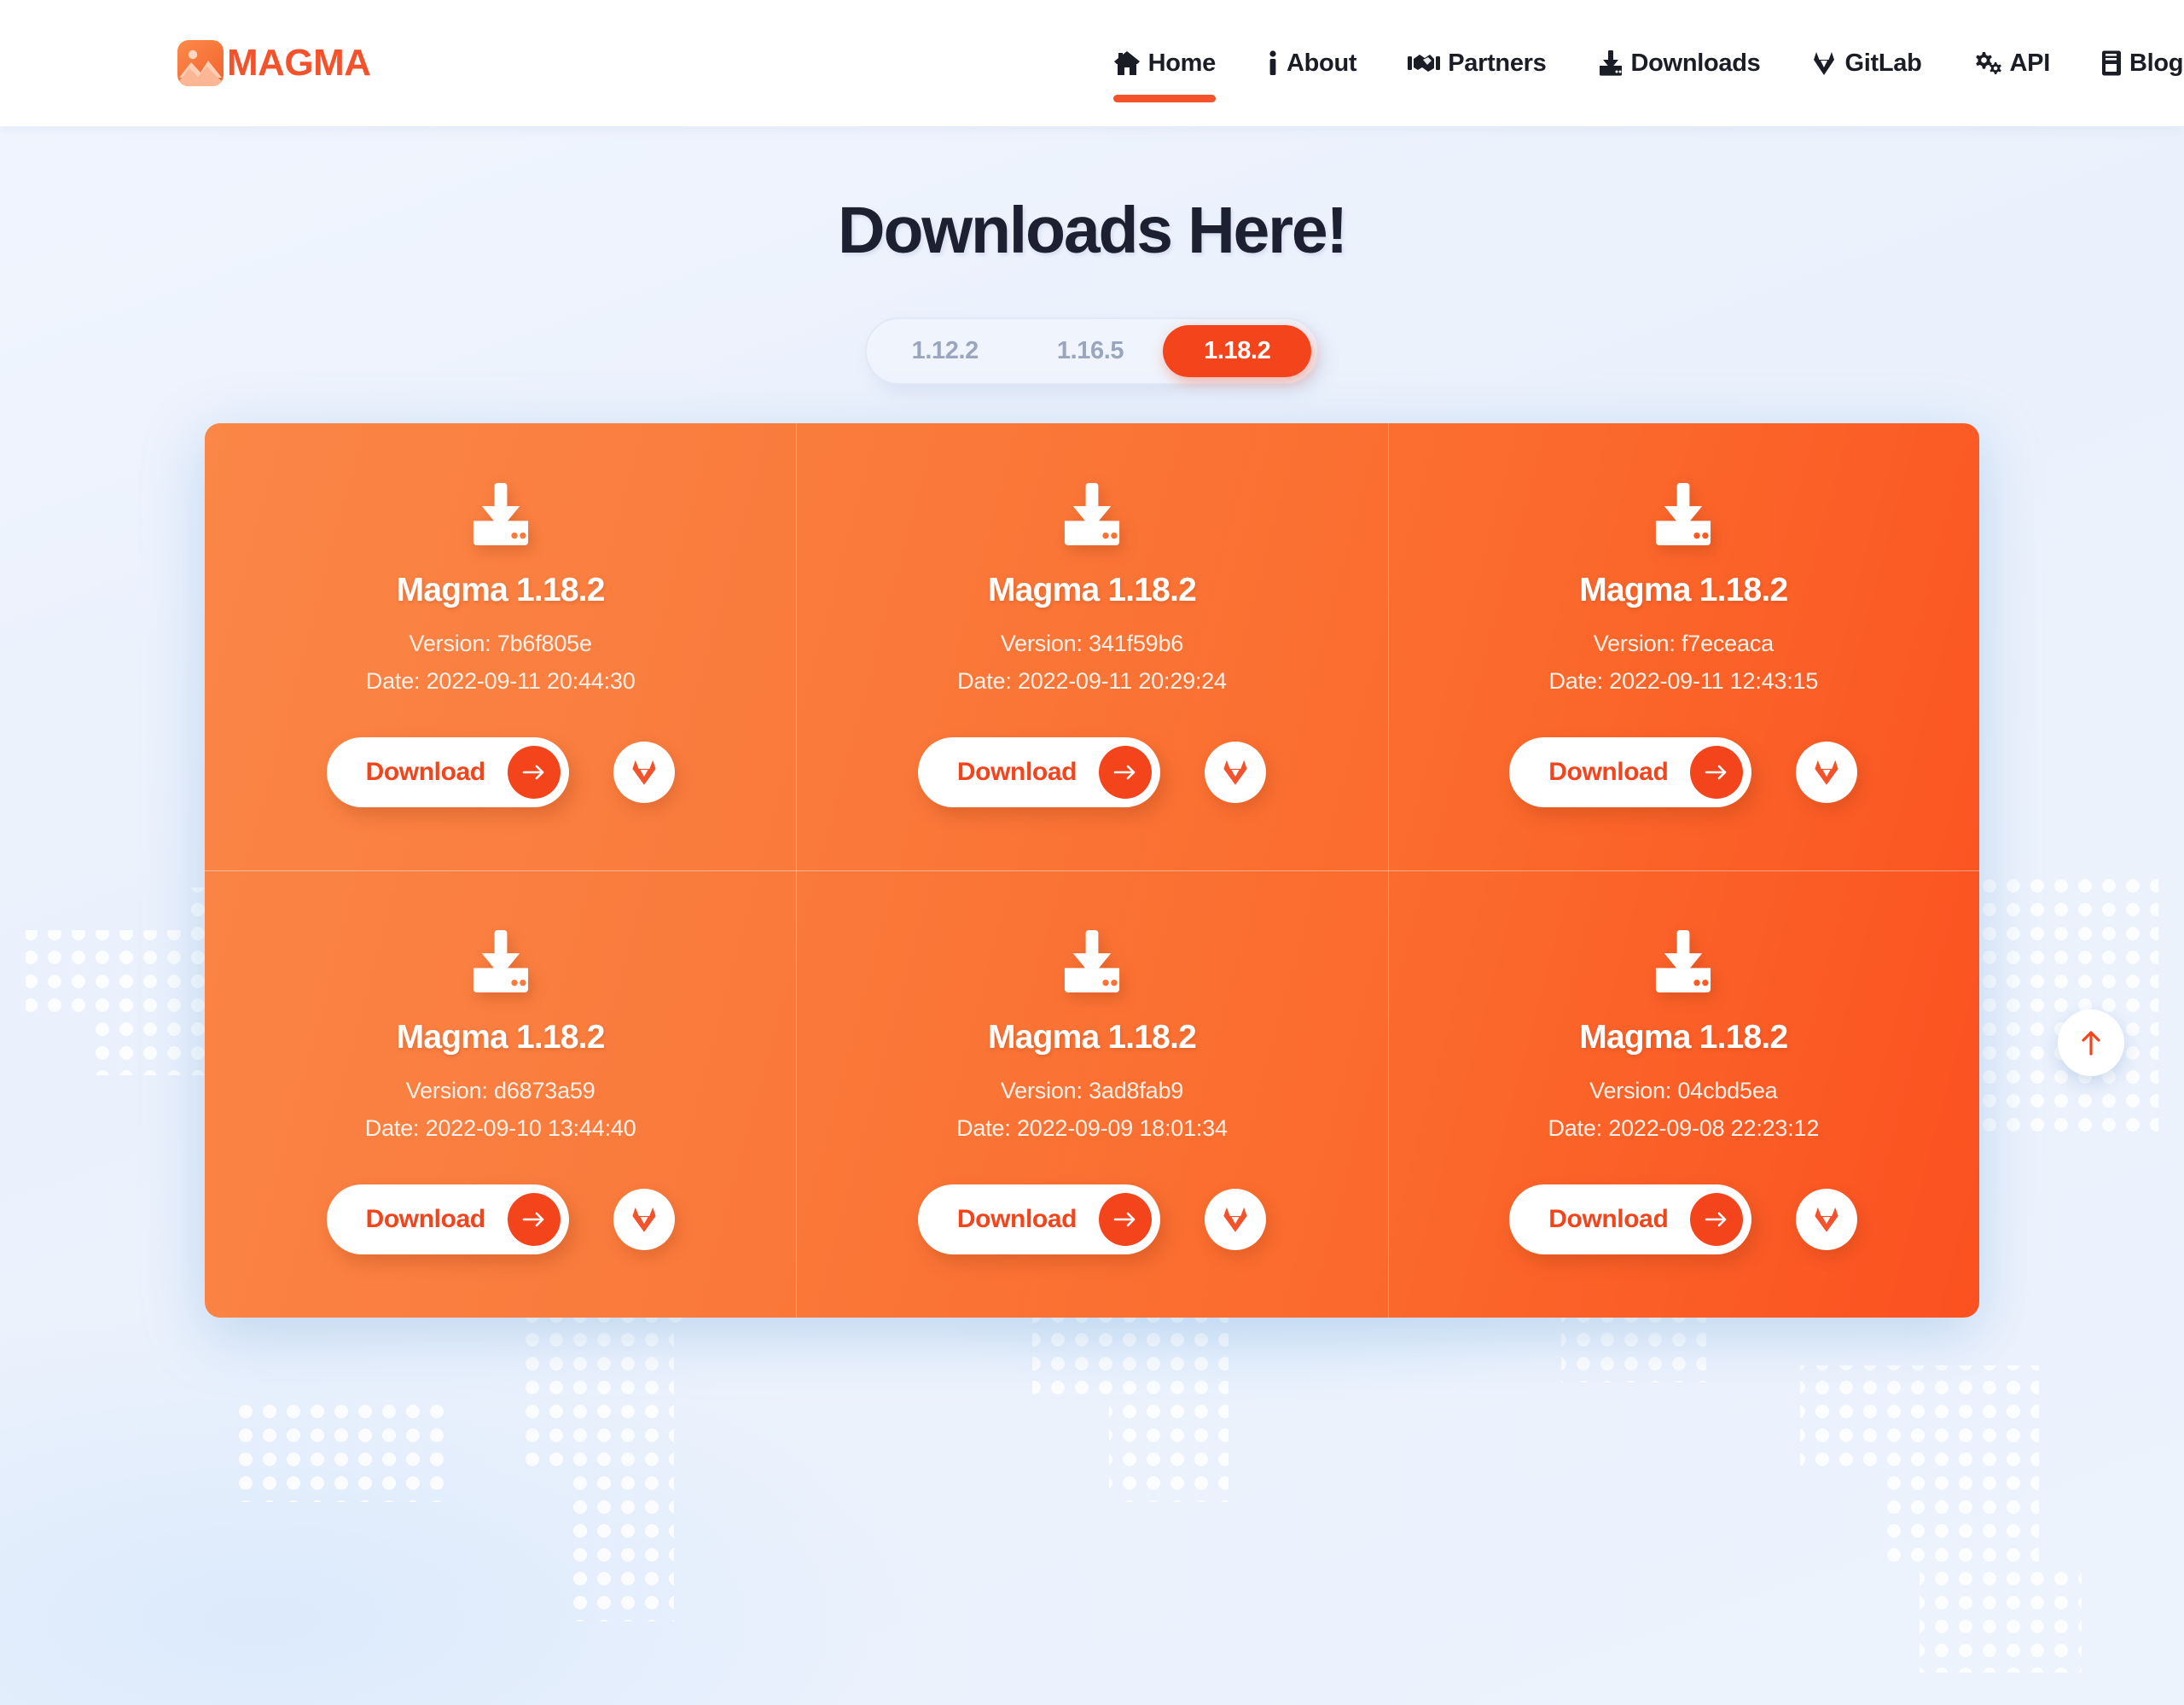 The image size is (2184, 1705). What do you see at coordinates (299, 63) in the screenshot?
I see `brand-name: MAGMA` at bounding box center [299, 63].